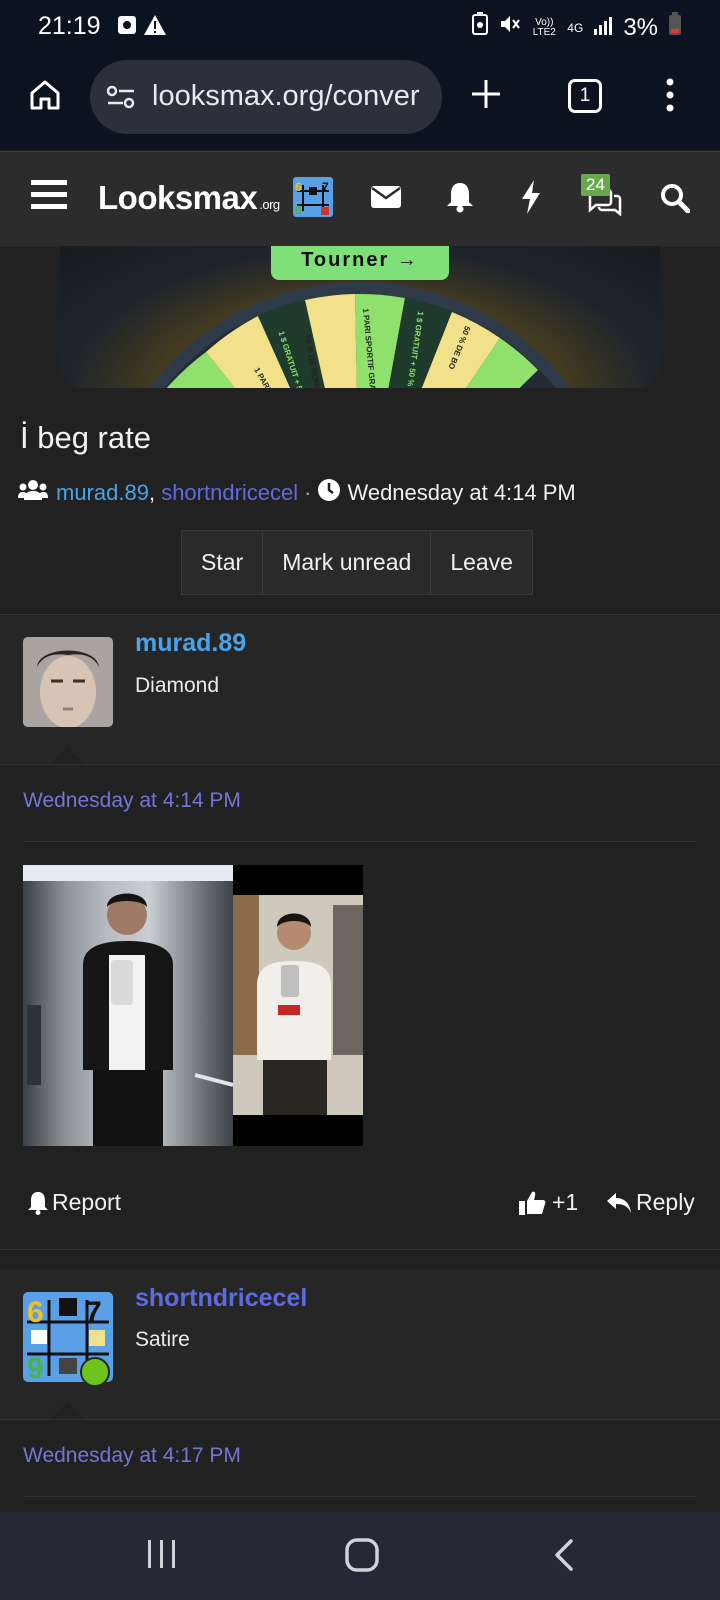  I want to click on message-username: murad.89, so click(190, 643).